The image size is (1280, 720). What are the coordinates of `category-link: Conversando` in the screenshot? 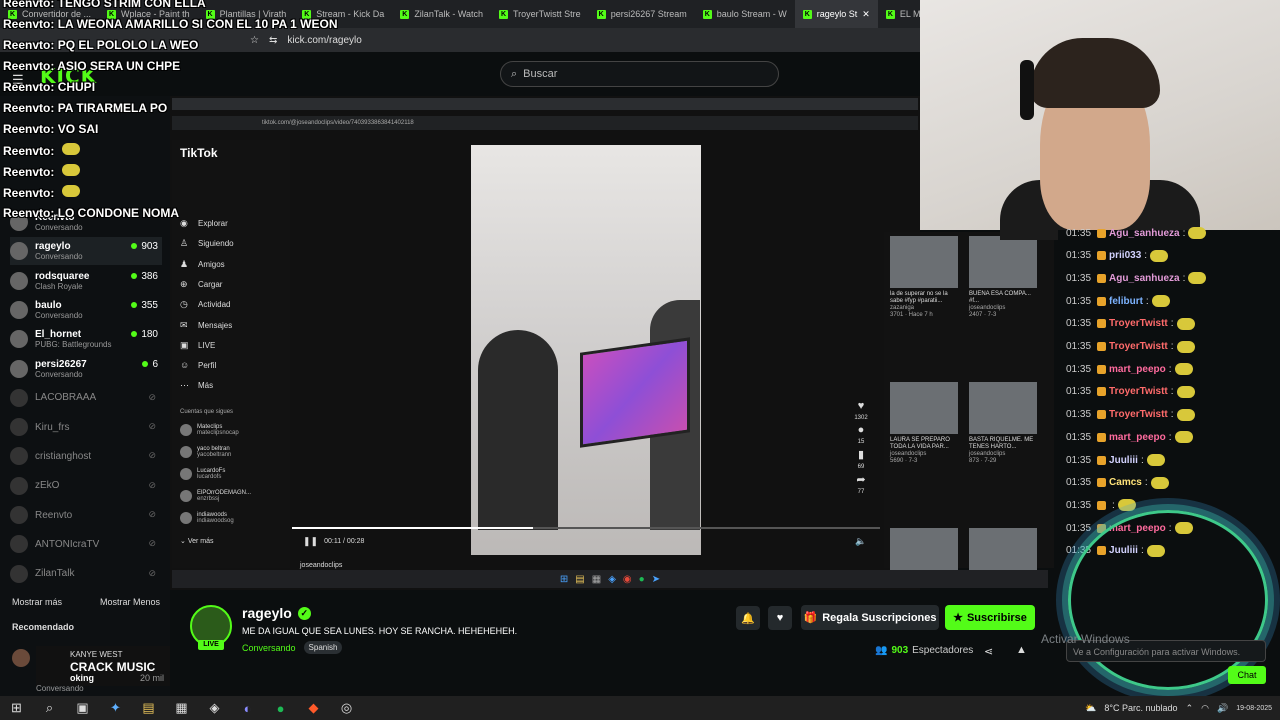 It's located at (269, 648).